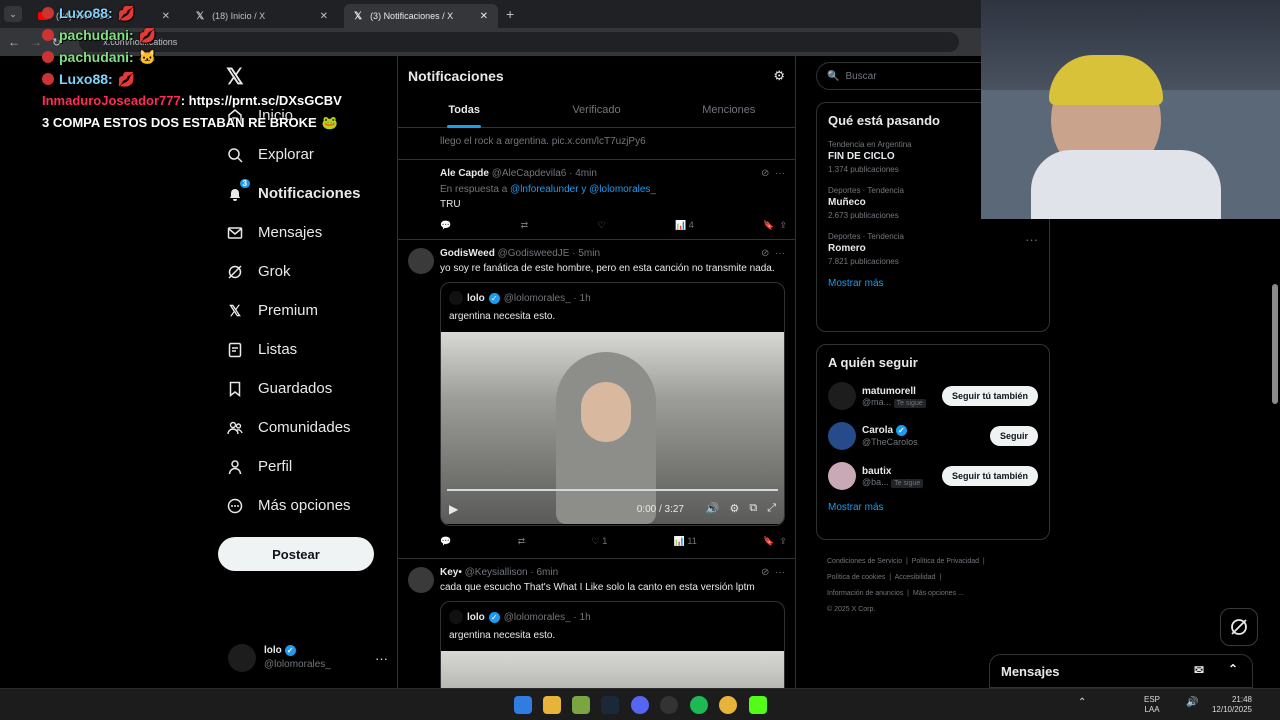 This screenshot has width=1280, height=720. I want to click on spotify-icon, so click(699, 705).